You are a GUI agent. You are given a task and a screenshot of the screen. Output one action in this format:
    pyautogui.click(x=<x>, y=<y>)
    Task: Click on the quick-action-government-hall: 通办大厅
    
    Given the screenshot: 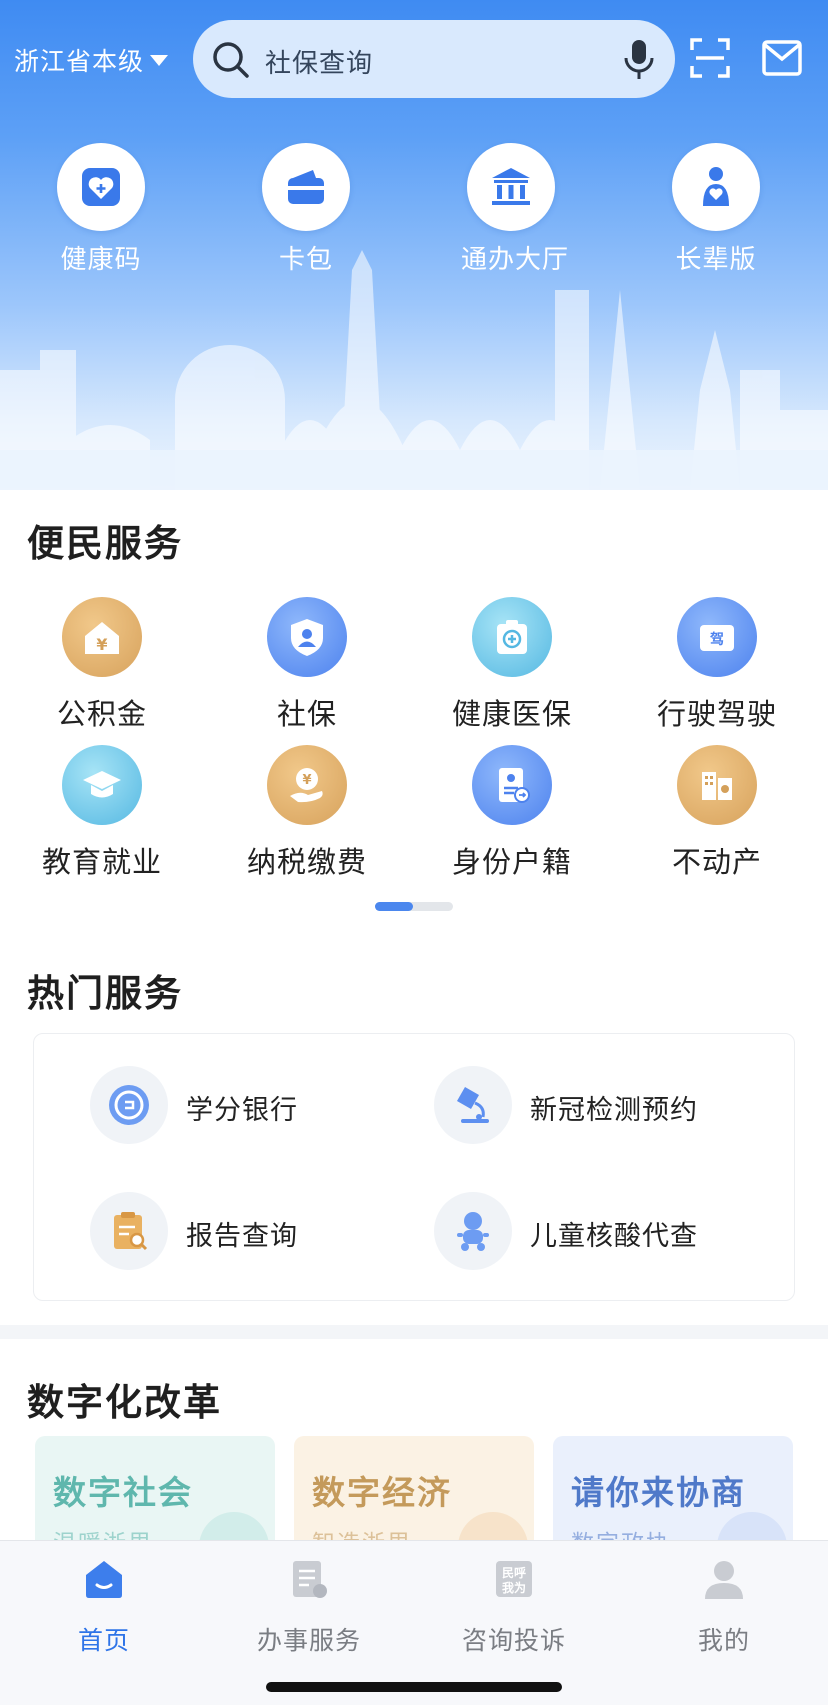 What is the action you would take?
    pyautogui.click(x=515, y=209)
    